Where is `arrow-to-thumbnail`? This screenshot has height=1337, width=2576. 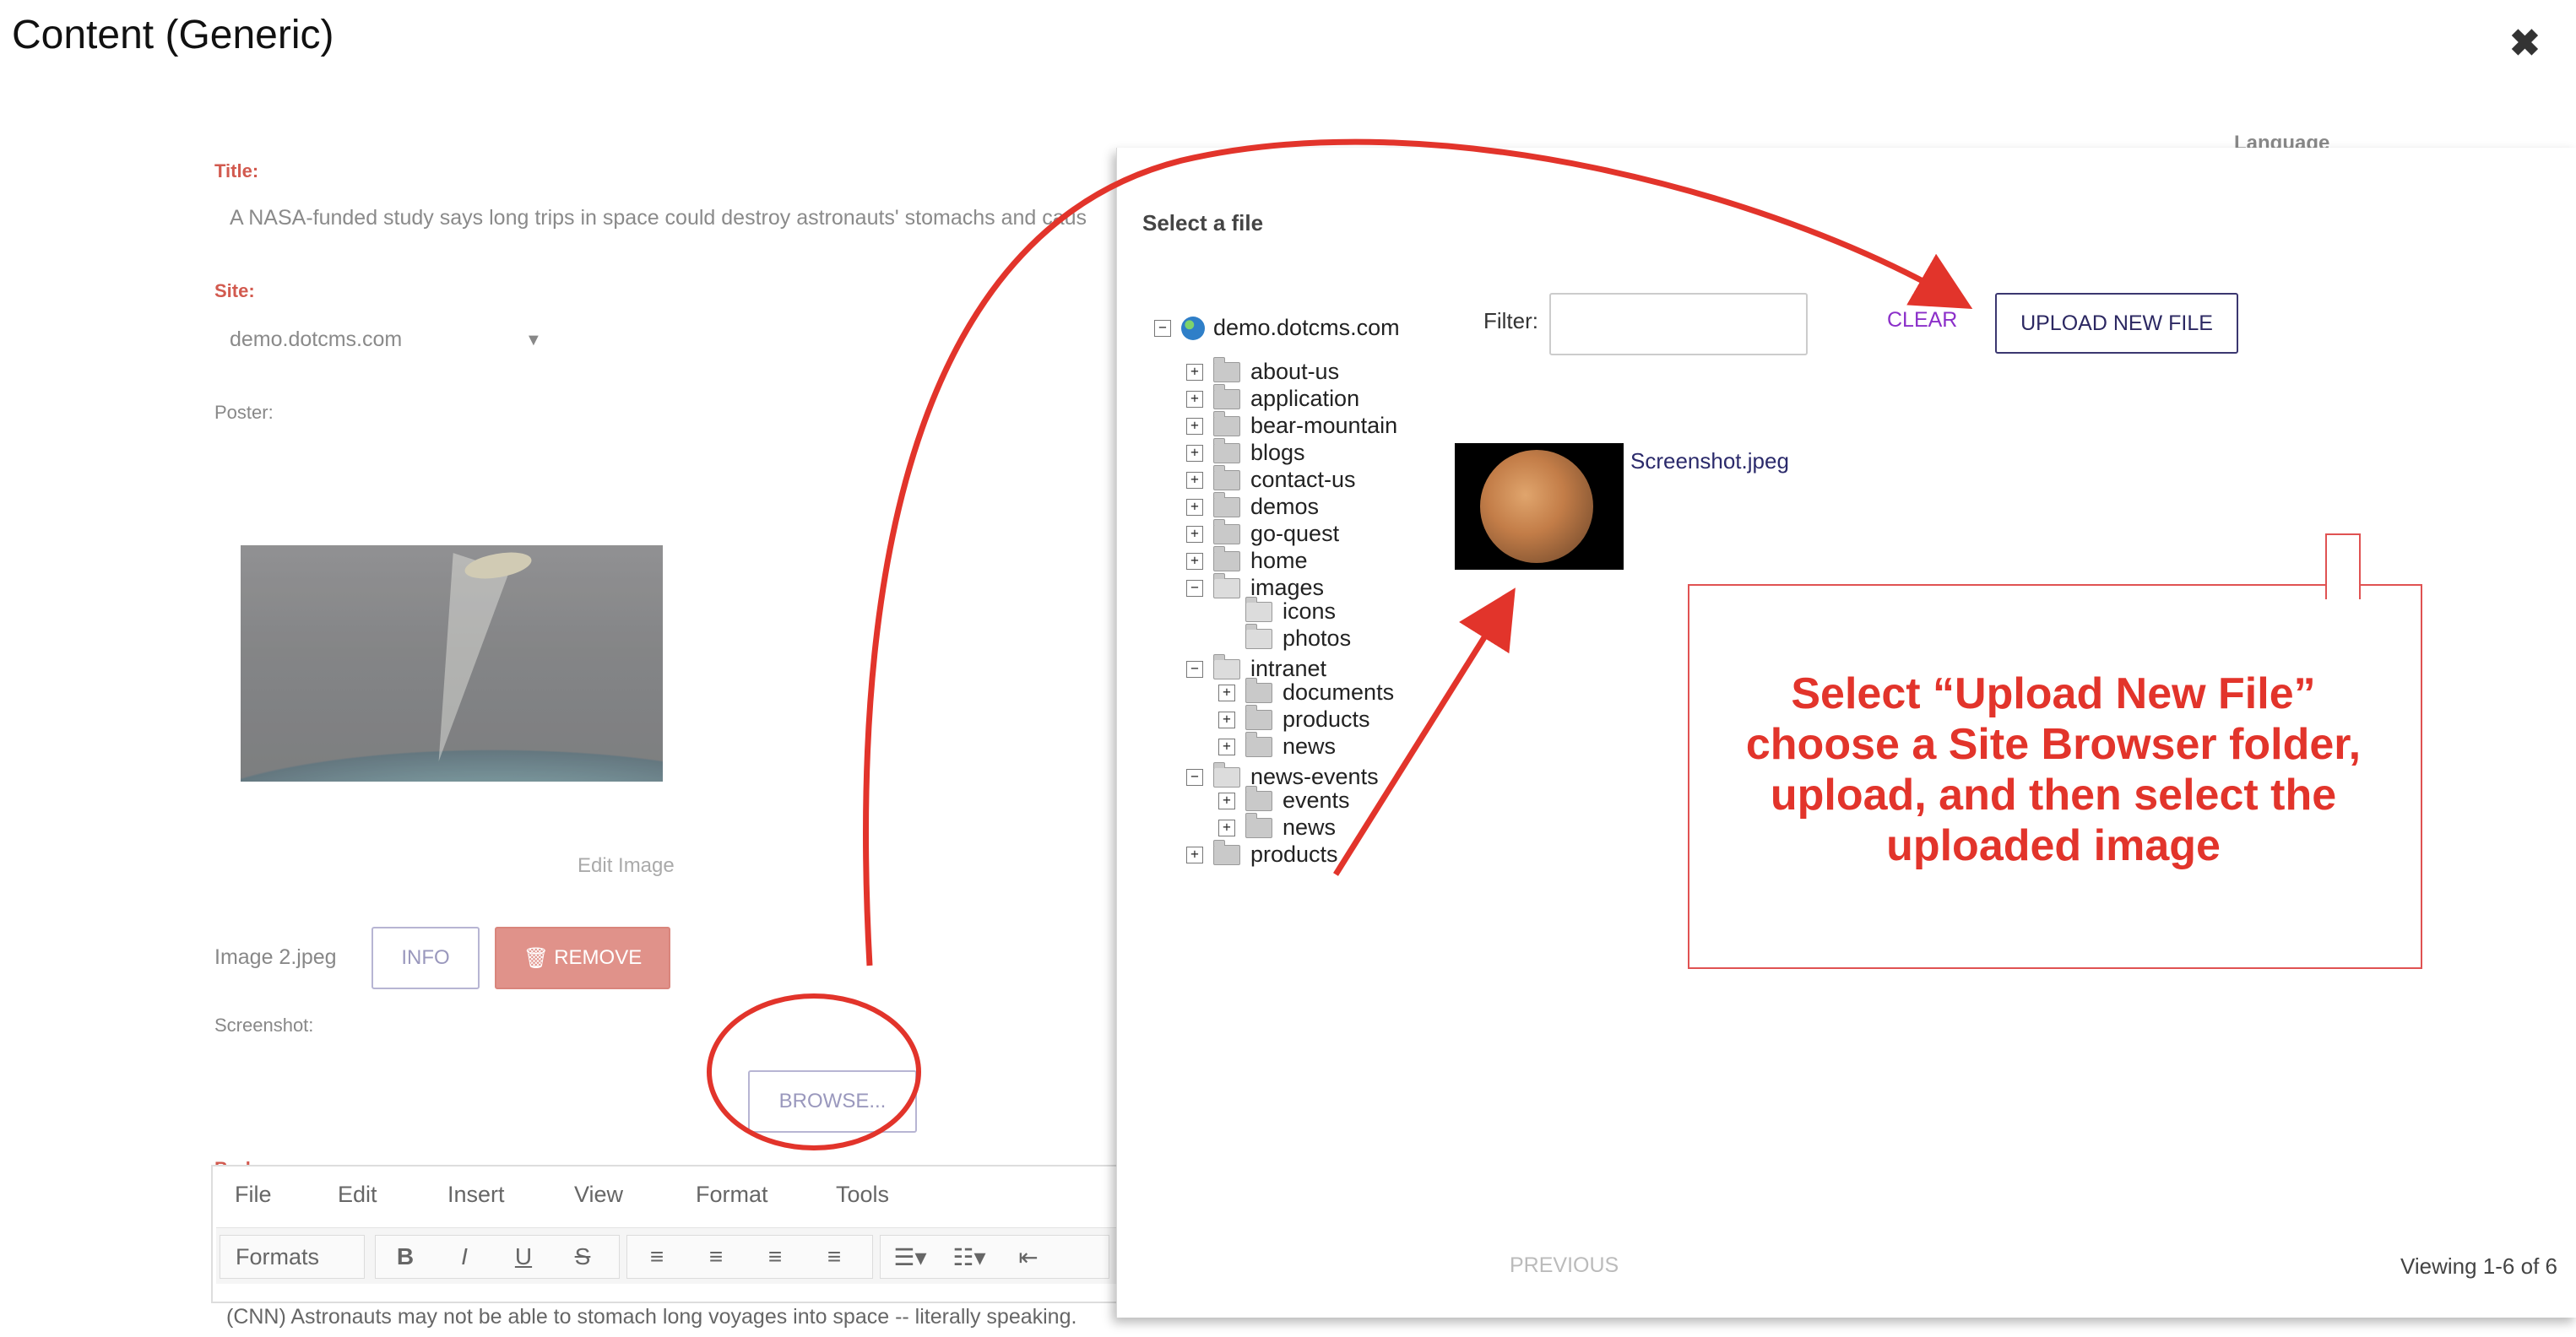
arrow-to-thumbnail is located at coordinates (1424, 731).